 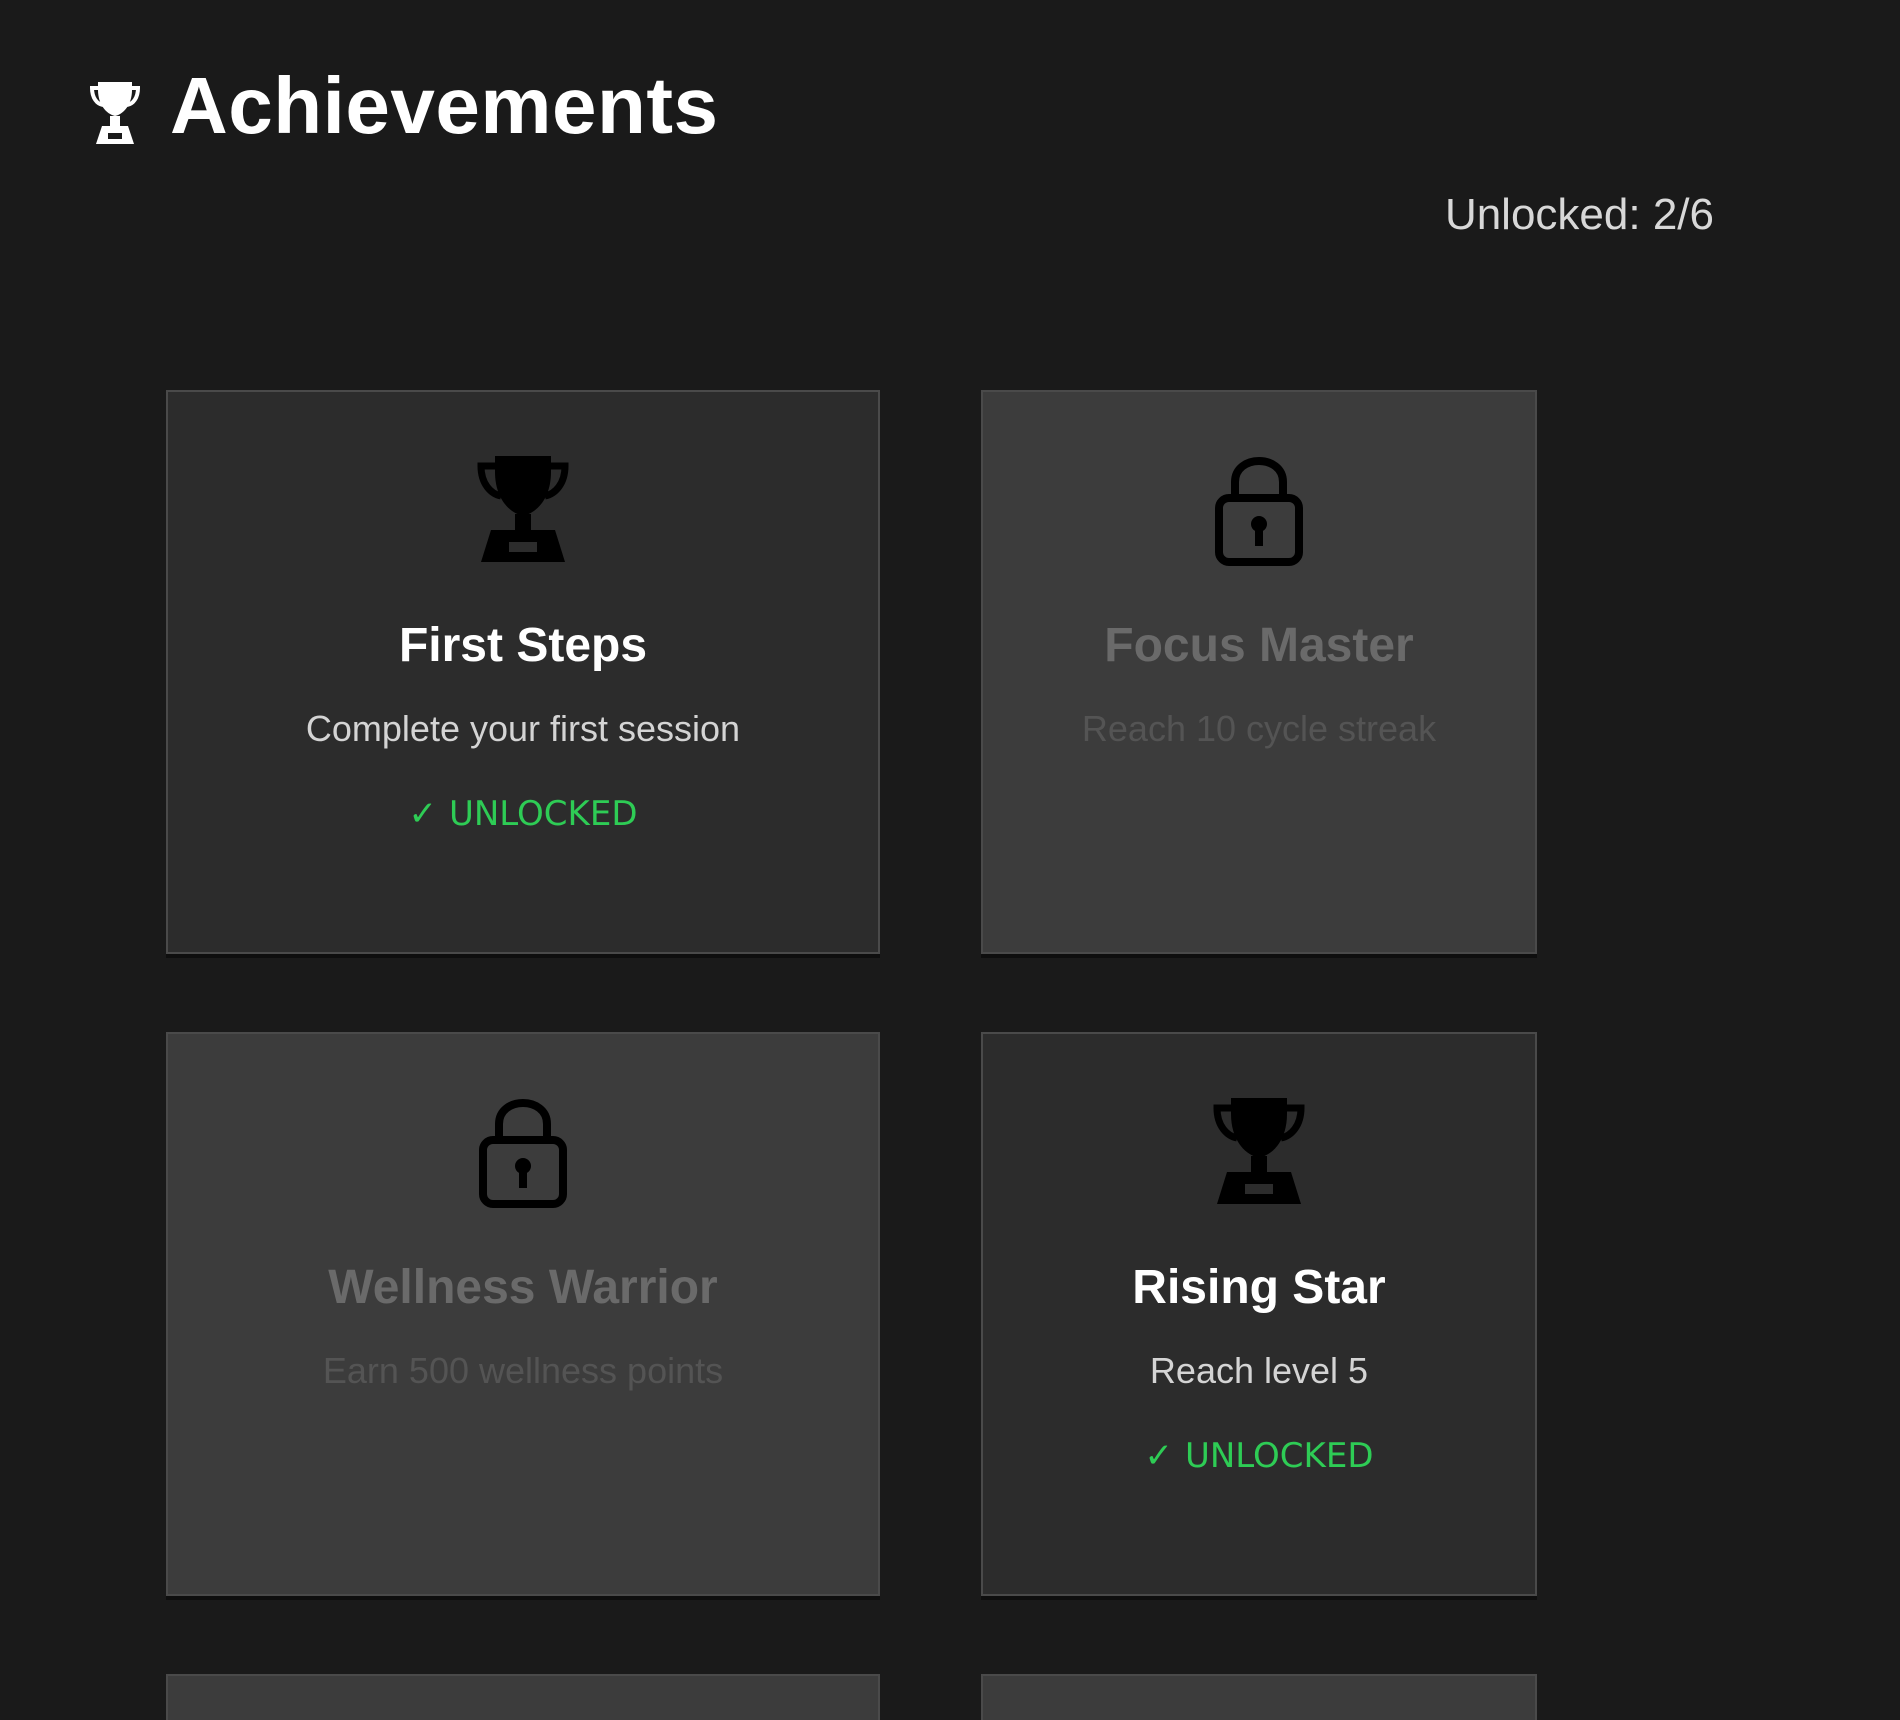 I want to click on achievement-card-rising-star: Rising Star Reach level 5 ✓ UNLOCKED, so click(x=1259, y=1314).